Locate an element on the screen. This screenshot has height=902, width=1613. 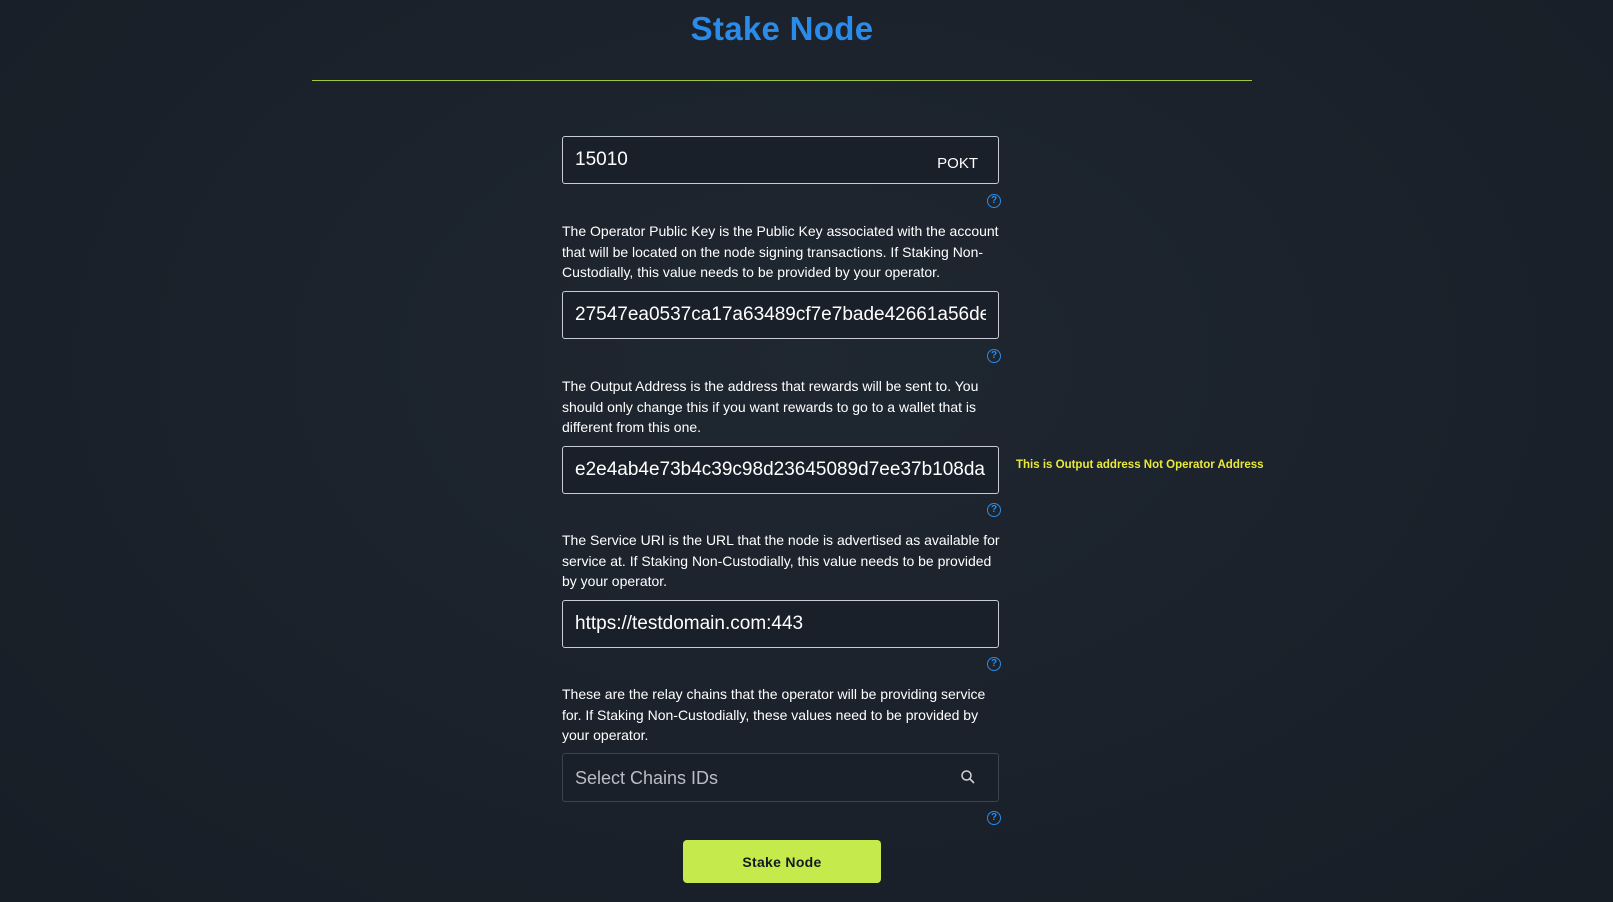
chains-help-icon: ? is located at coordinates (994, 818).